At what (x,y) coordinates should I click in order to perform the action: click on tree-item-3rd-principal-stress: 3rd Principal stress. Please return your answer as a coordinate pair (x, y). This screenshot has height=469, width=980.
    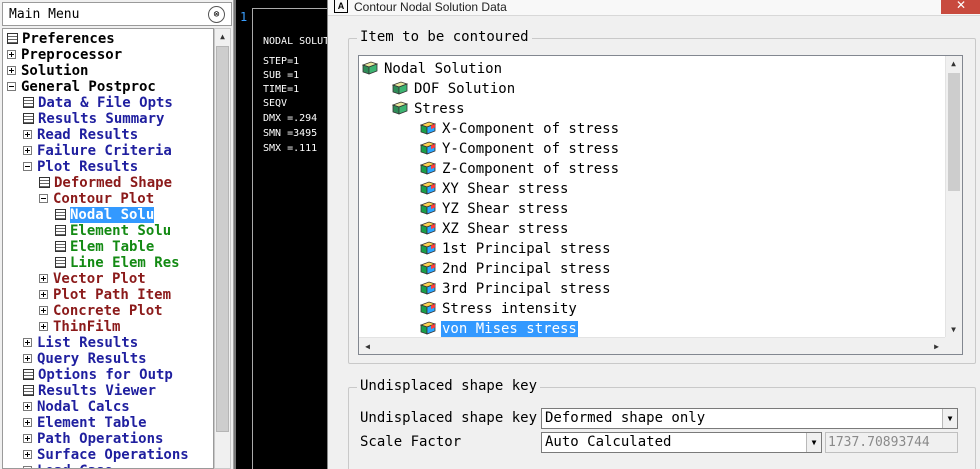
    Looking at the image, I should click on (515, 289).